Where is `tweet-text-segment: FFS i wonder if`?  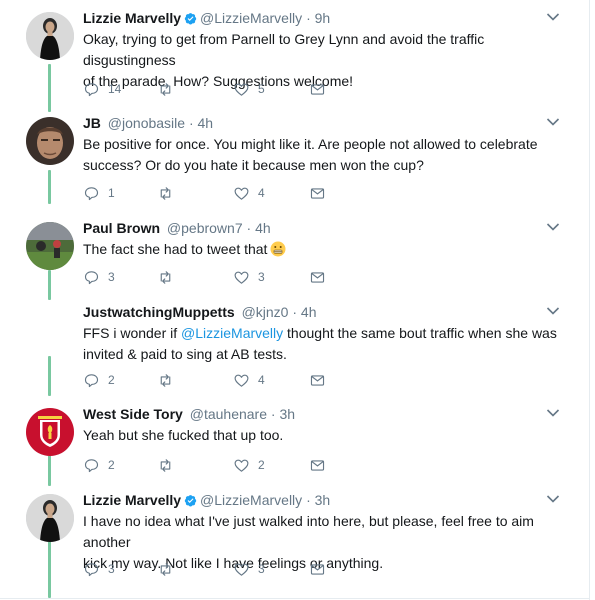 tweet-text-segment: FFS i wonder if is located at coordinates (132, 333).